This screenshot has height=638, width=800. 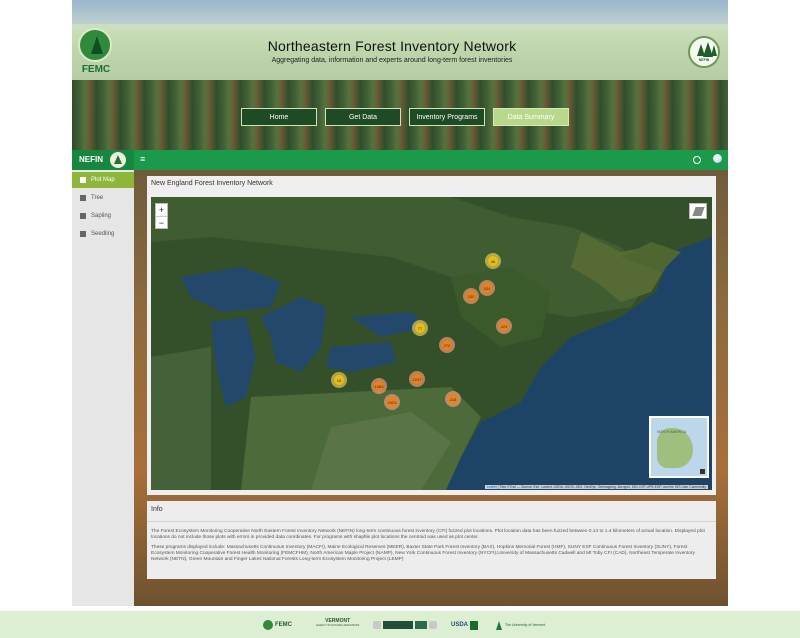 I want to click on nefin-badge-logo: NEFIN, so click(x=704, y=52).